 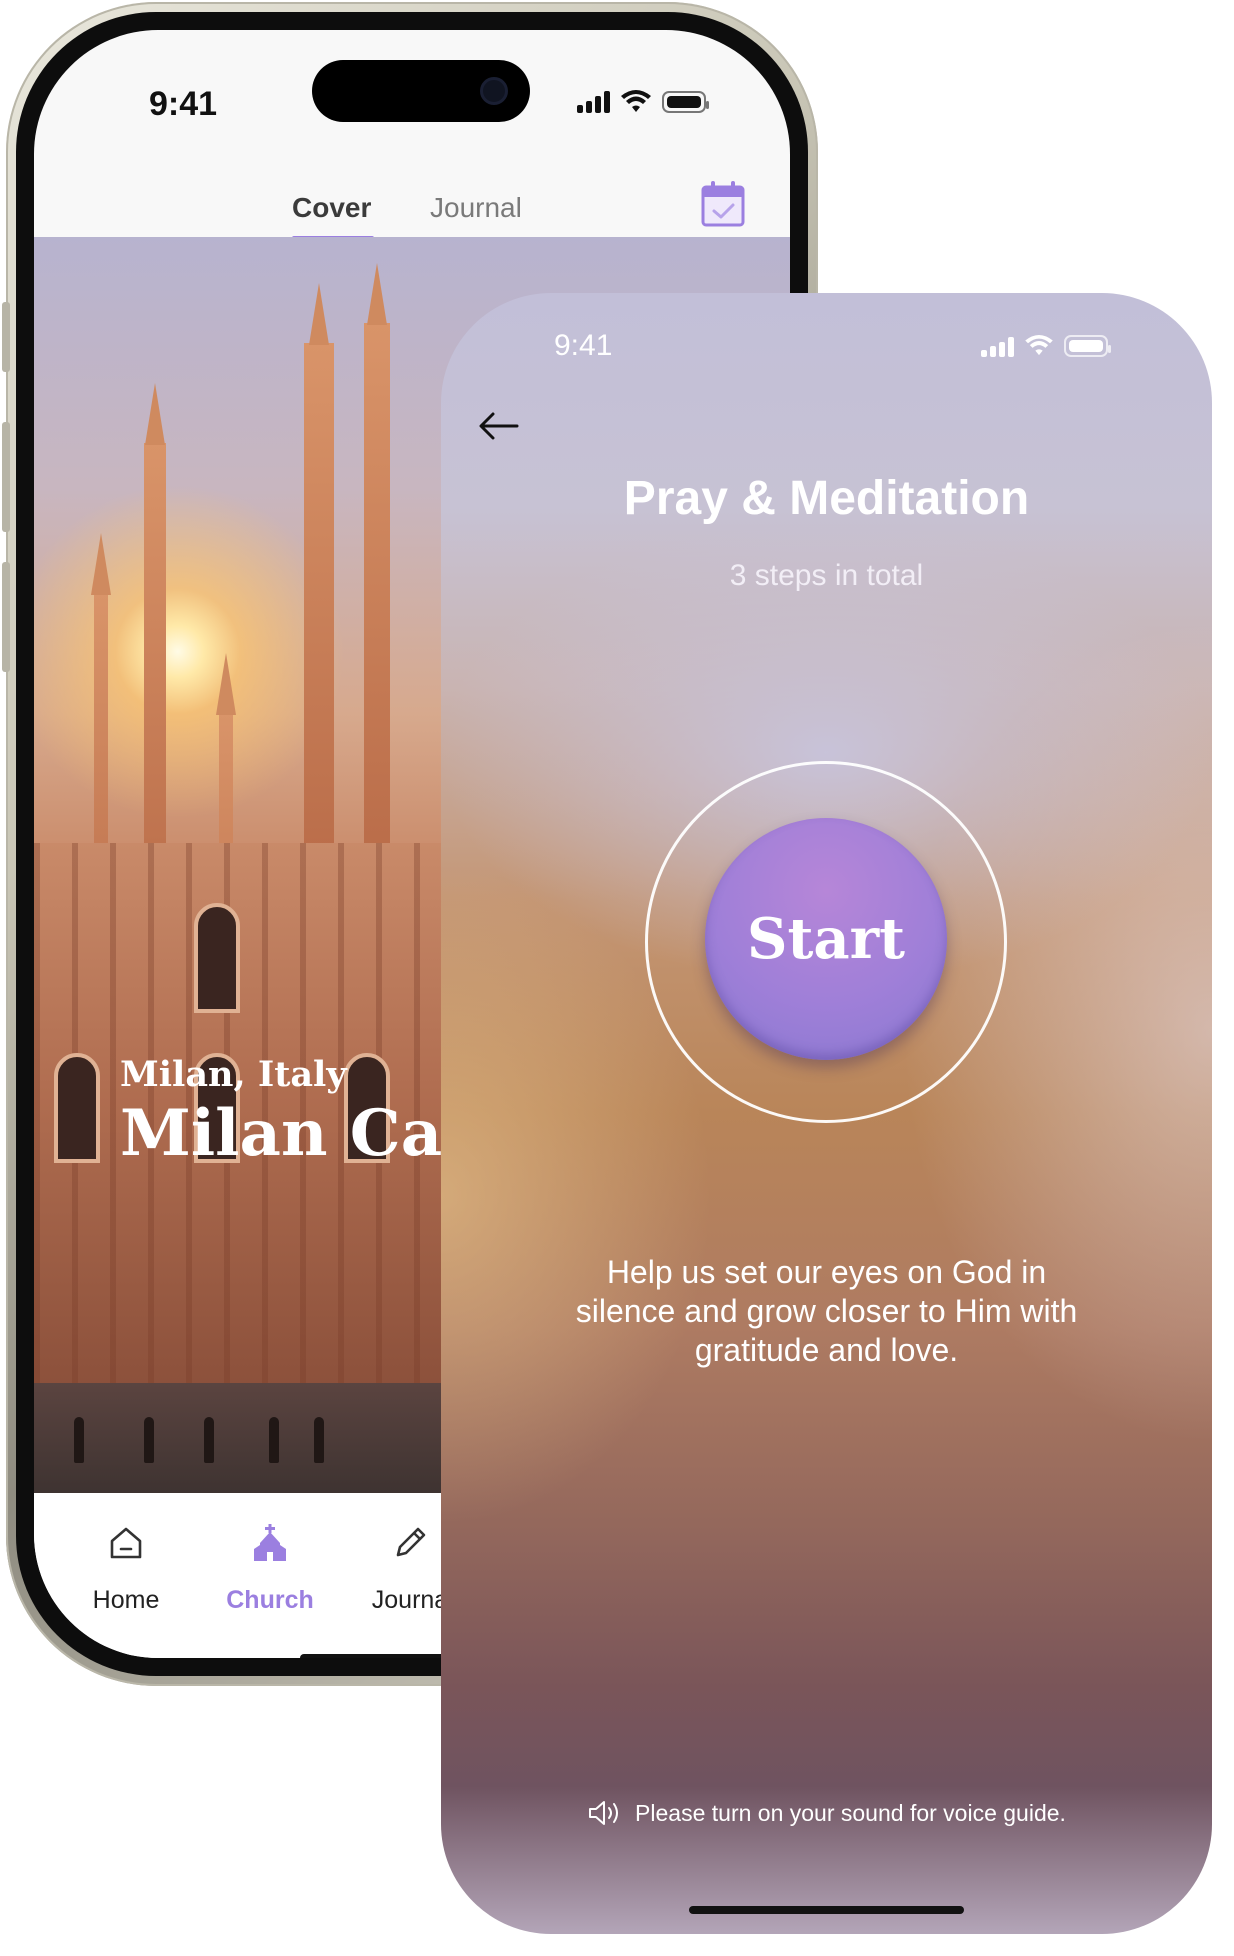 I want to click on speaker-icon, so click(x=604, y=1813).